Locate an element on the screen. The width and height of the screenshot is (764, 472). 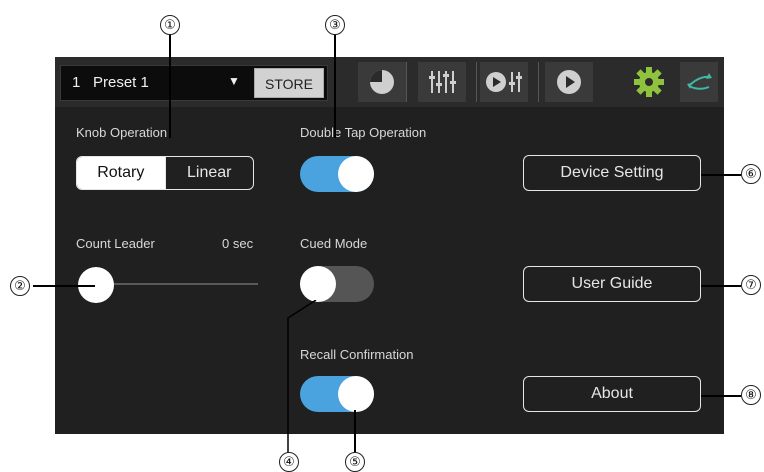
play-mixer-icon is located at coordinates (504, 82).